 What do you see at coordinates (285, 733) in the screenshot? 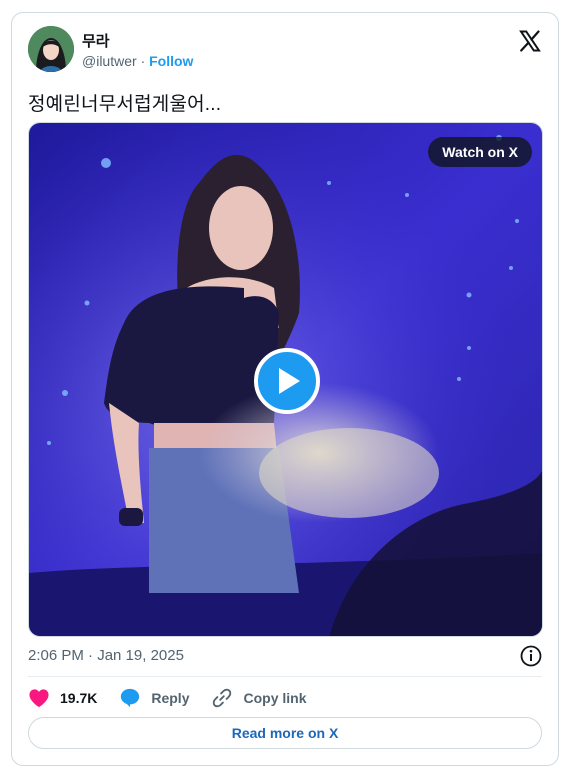
I see `read-more-button: Read more on X` at bounding box center [285, 733].